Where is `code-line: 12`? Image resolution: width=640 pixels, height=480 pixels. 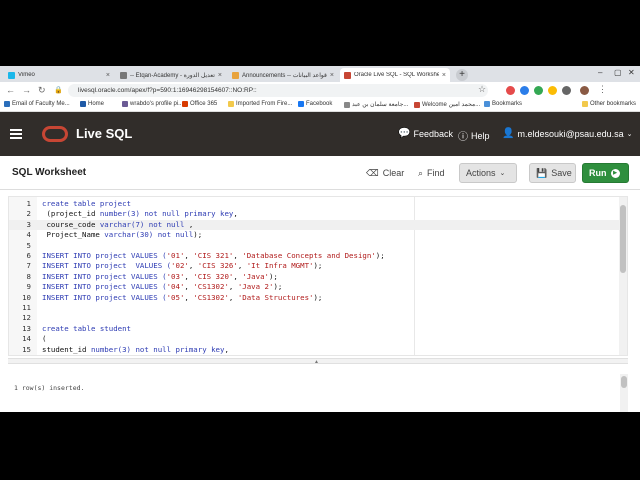
code-line: 12 is located at coordinates (314, 318).